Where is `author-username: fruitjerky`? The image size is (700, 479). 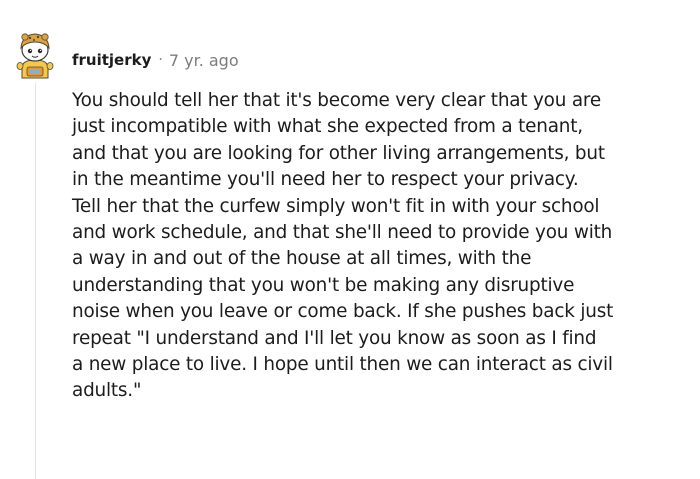 author-username: fruitjerky is located at coordinates (111, 60).